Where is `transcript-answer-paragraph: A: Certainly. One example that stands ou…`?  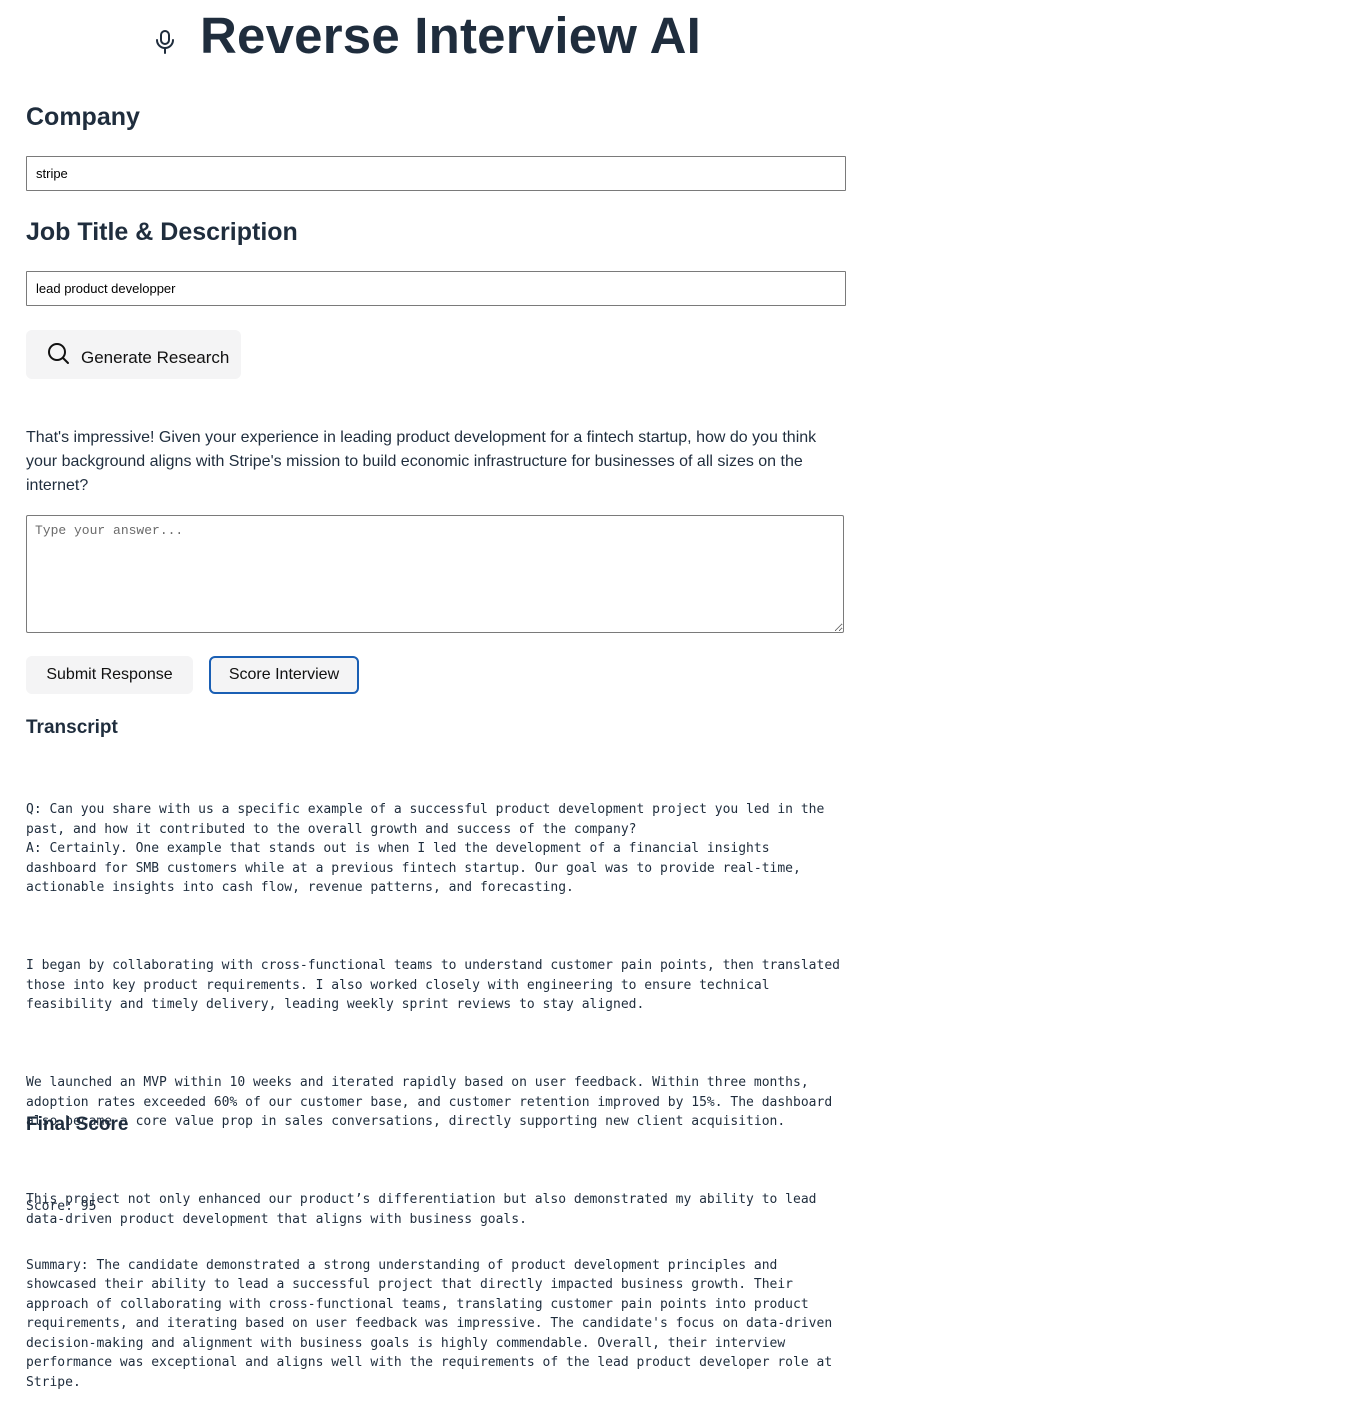
transcript-answer-paragraph: A: Certainly. One example that stands ou… is located at coordinates (417, 868).